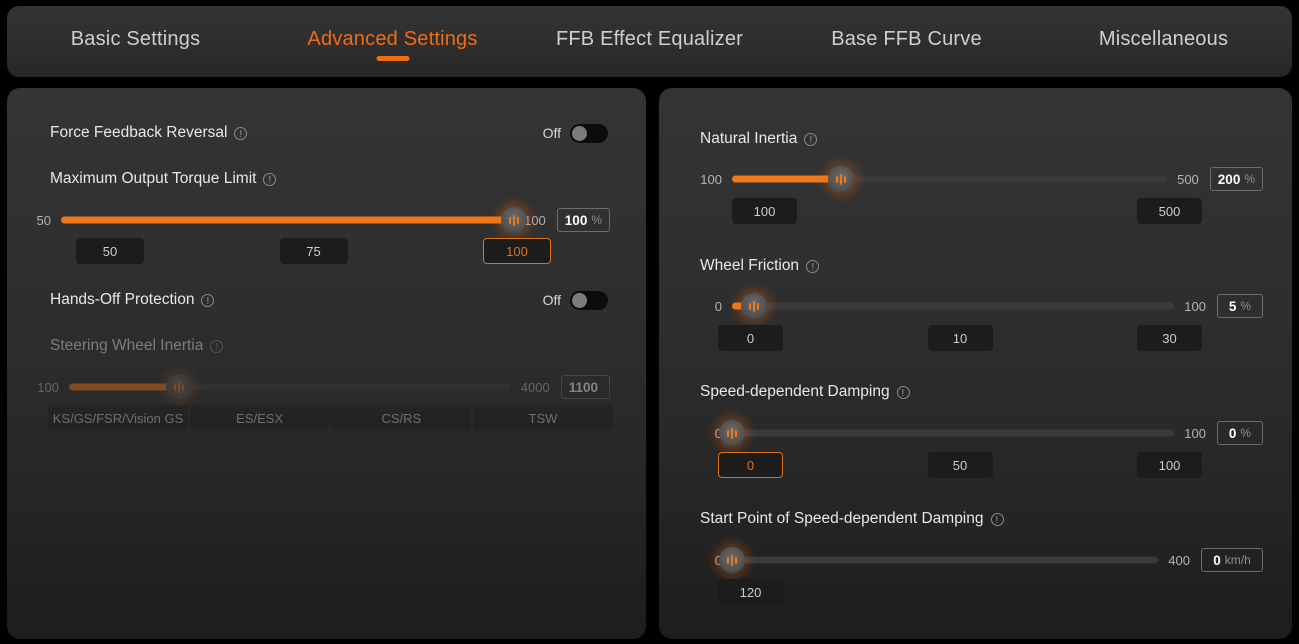  Describe the element at coordinates (967, 211) in the screenshot. I see `presets-natural-inertia: 100 500` at that location.